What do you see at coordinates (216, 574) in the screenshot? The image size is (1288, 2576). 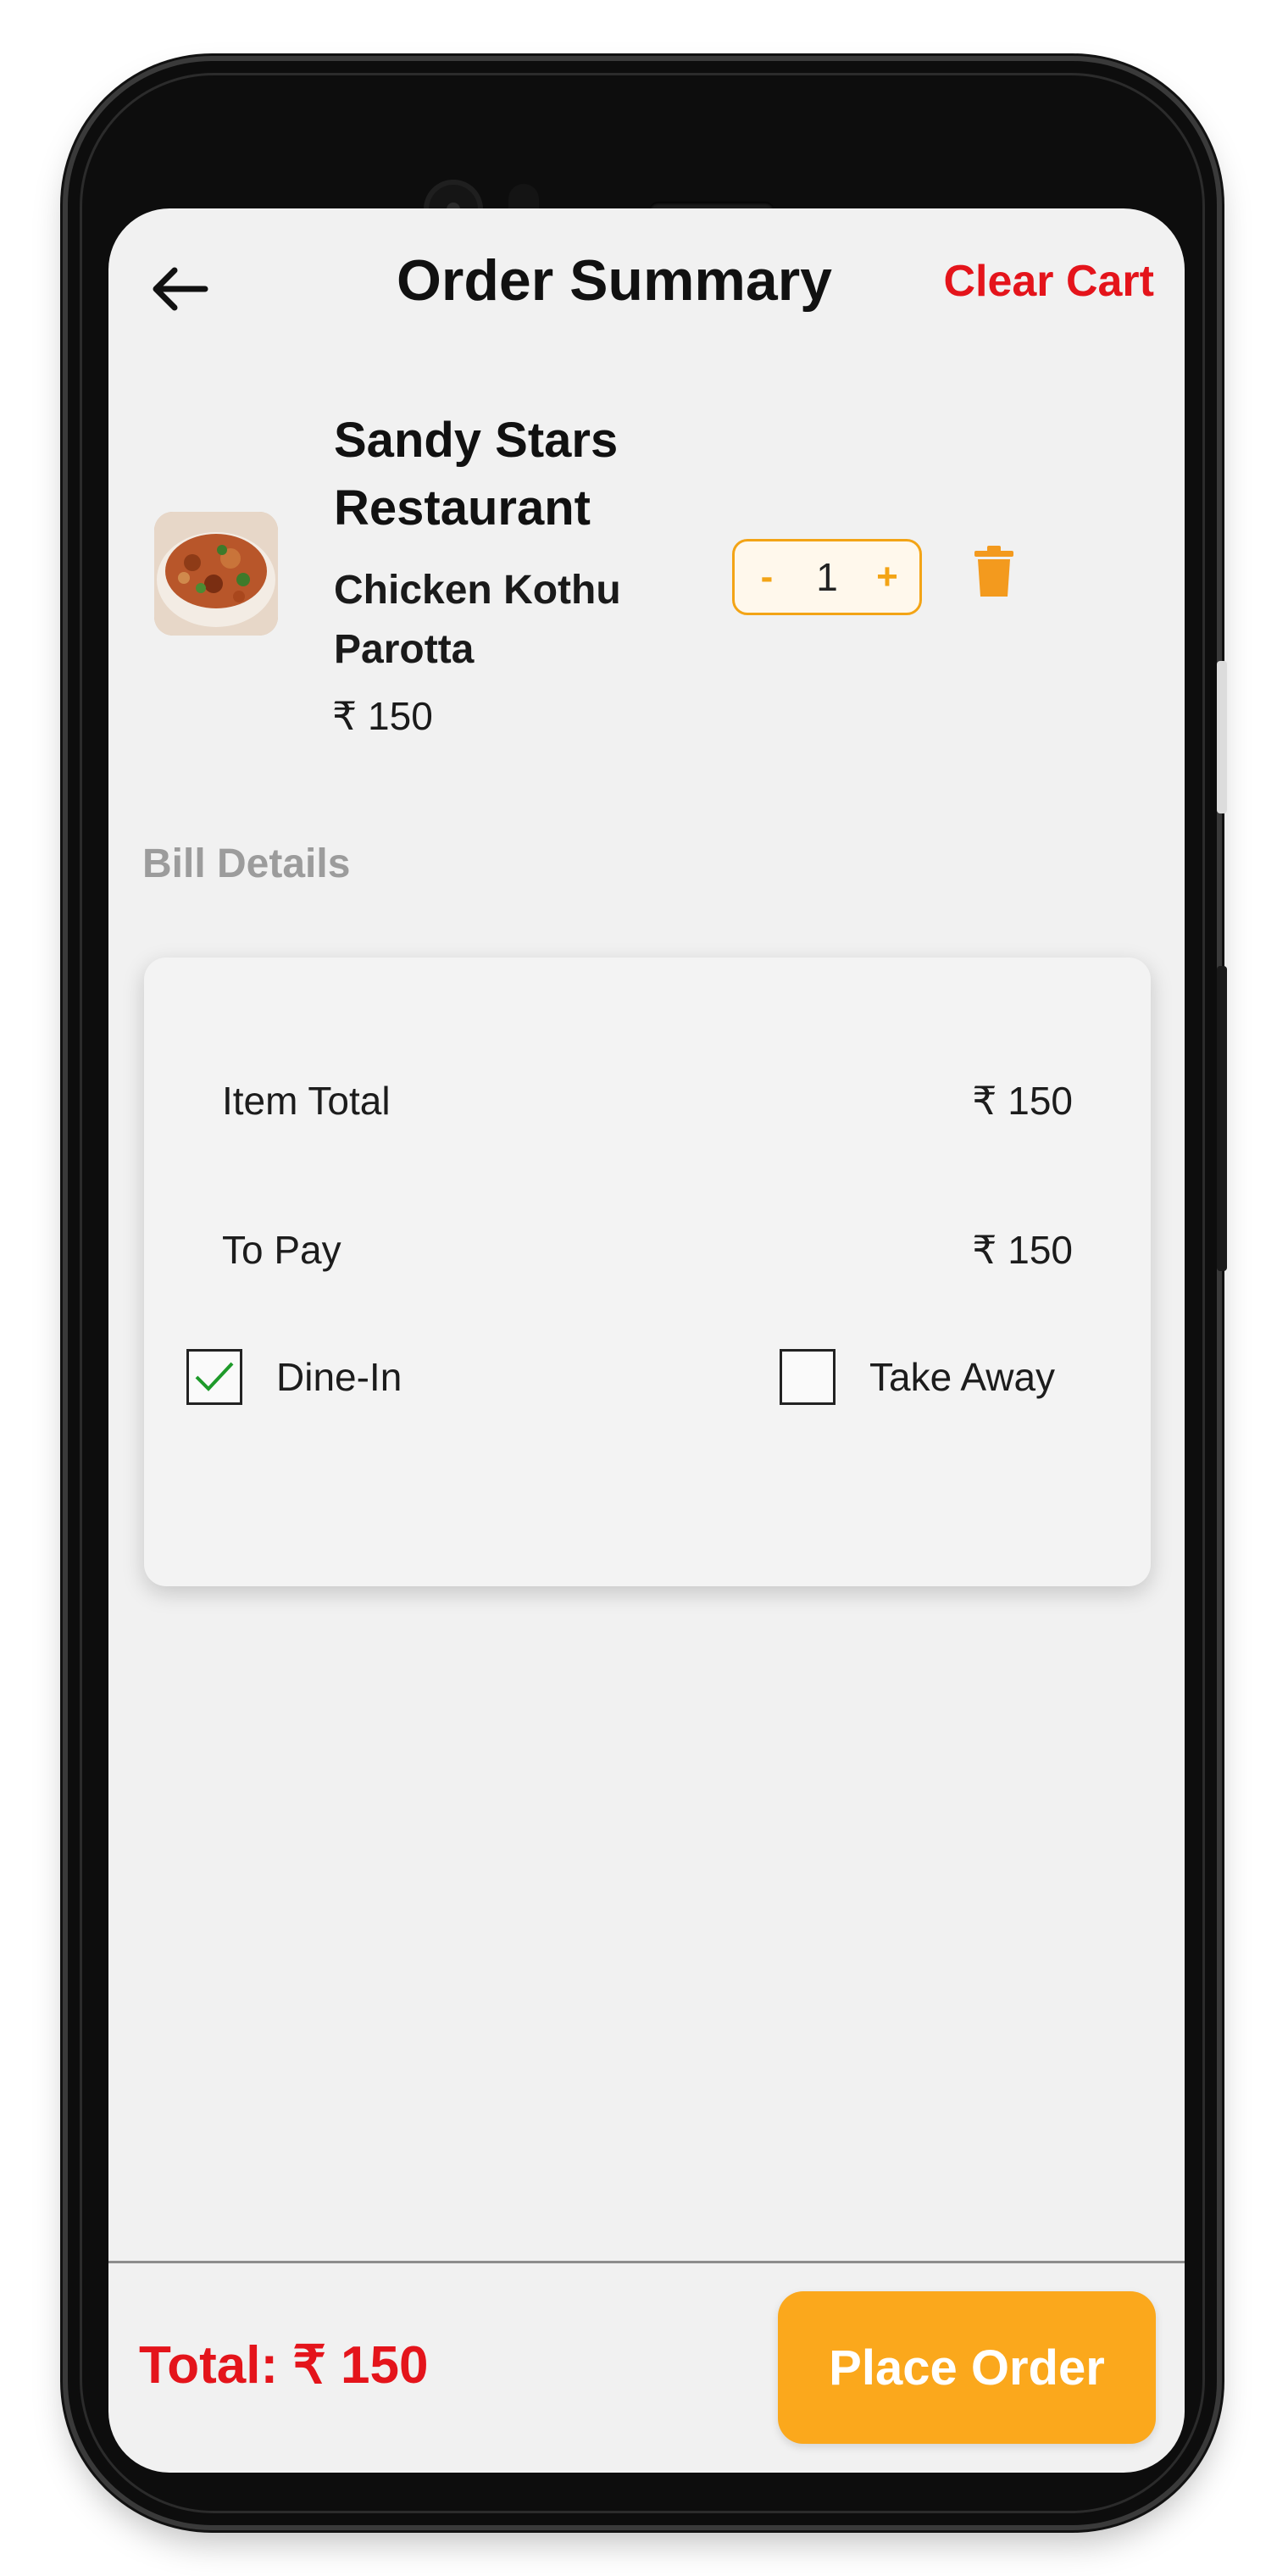 I see `food-thumbnail` at bounding box center [216, 574].